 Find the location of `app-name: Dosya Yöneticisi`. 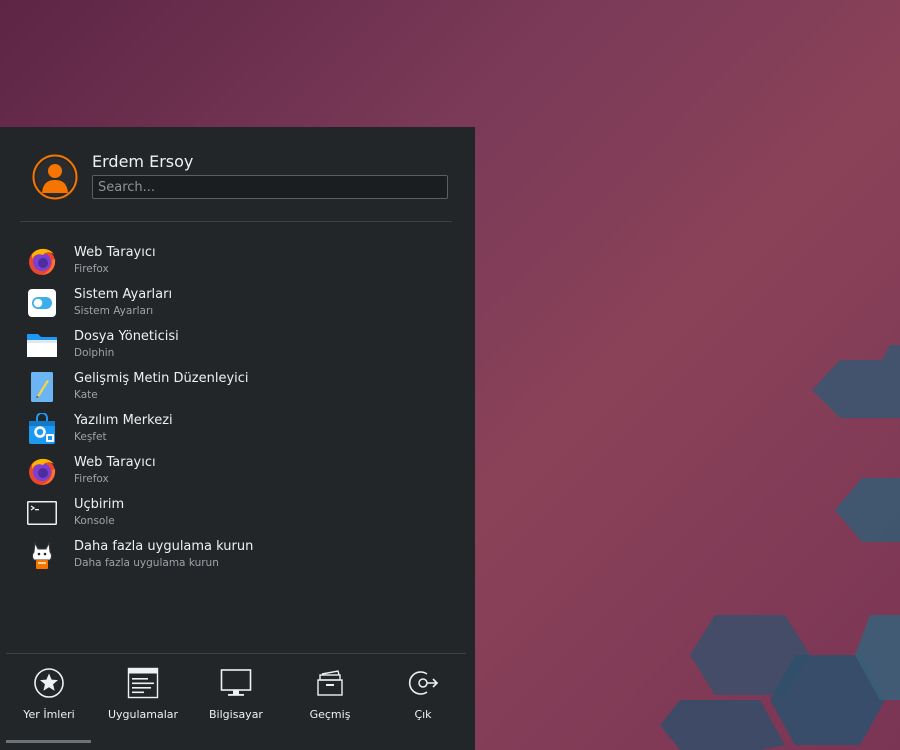

app-name: Dosya Yöneticisi is located at coordinates (126, 336).